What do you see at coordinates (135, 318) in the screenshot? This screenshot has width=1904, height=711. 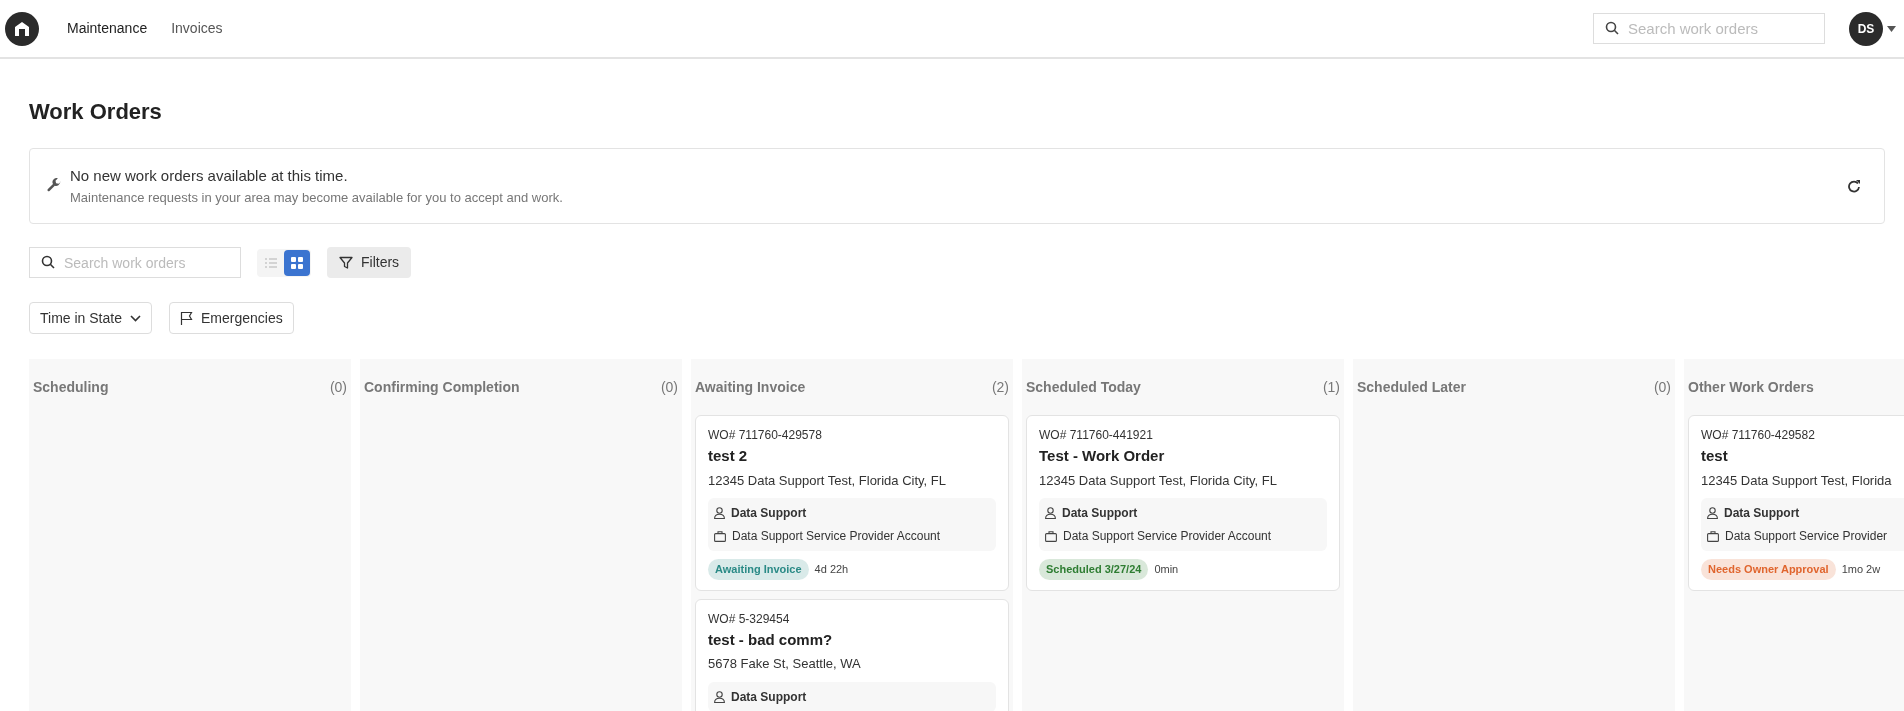 I see `chevron-down-icon` at bounding box center [135, 318].